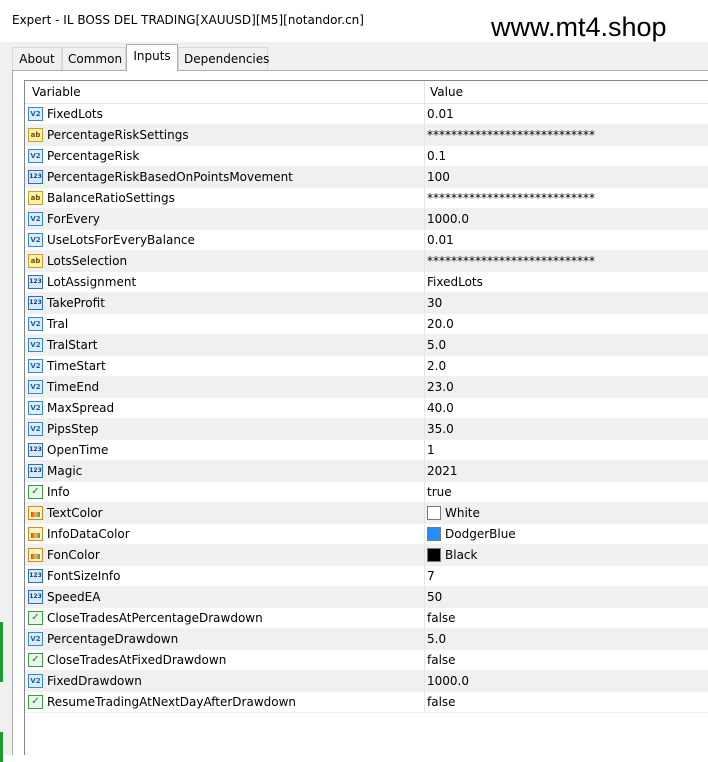 Image resolution: width=708 pixels, height=762 pixels. Describe the element at coordinates (461, 555) in the screenshot. I see `value-cell: Black` at that location.